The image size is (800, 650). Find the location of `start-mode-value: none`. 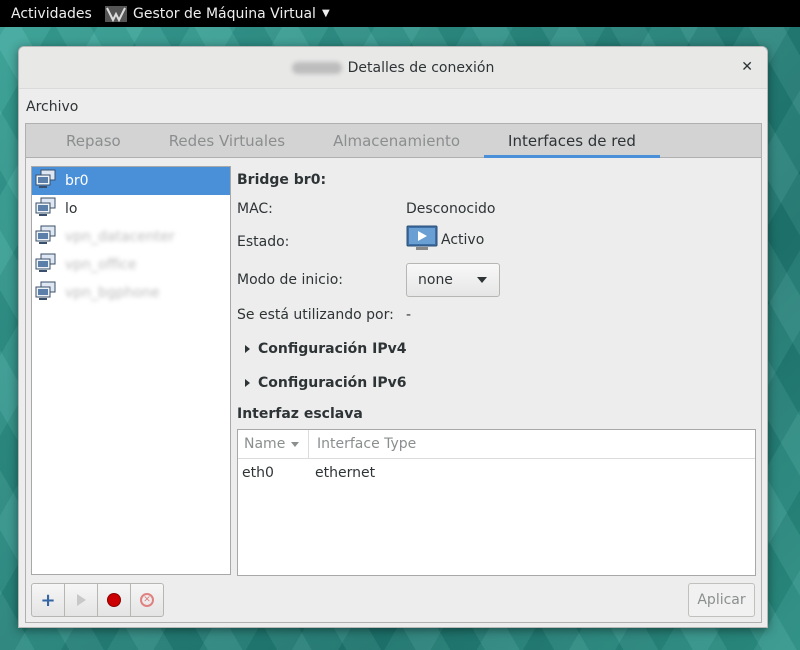

start-mode-value: none is located at coordinates (435, 280).